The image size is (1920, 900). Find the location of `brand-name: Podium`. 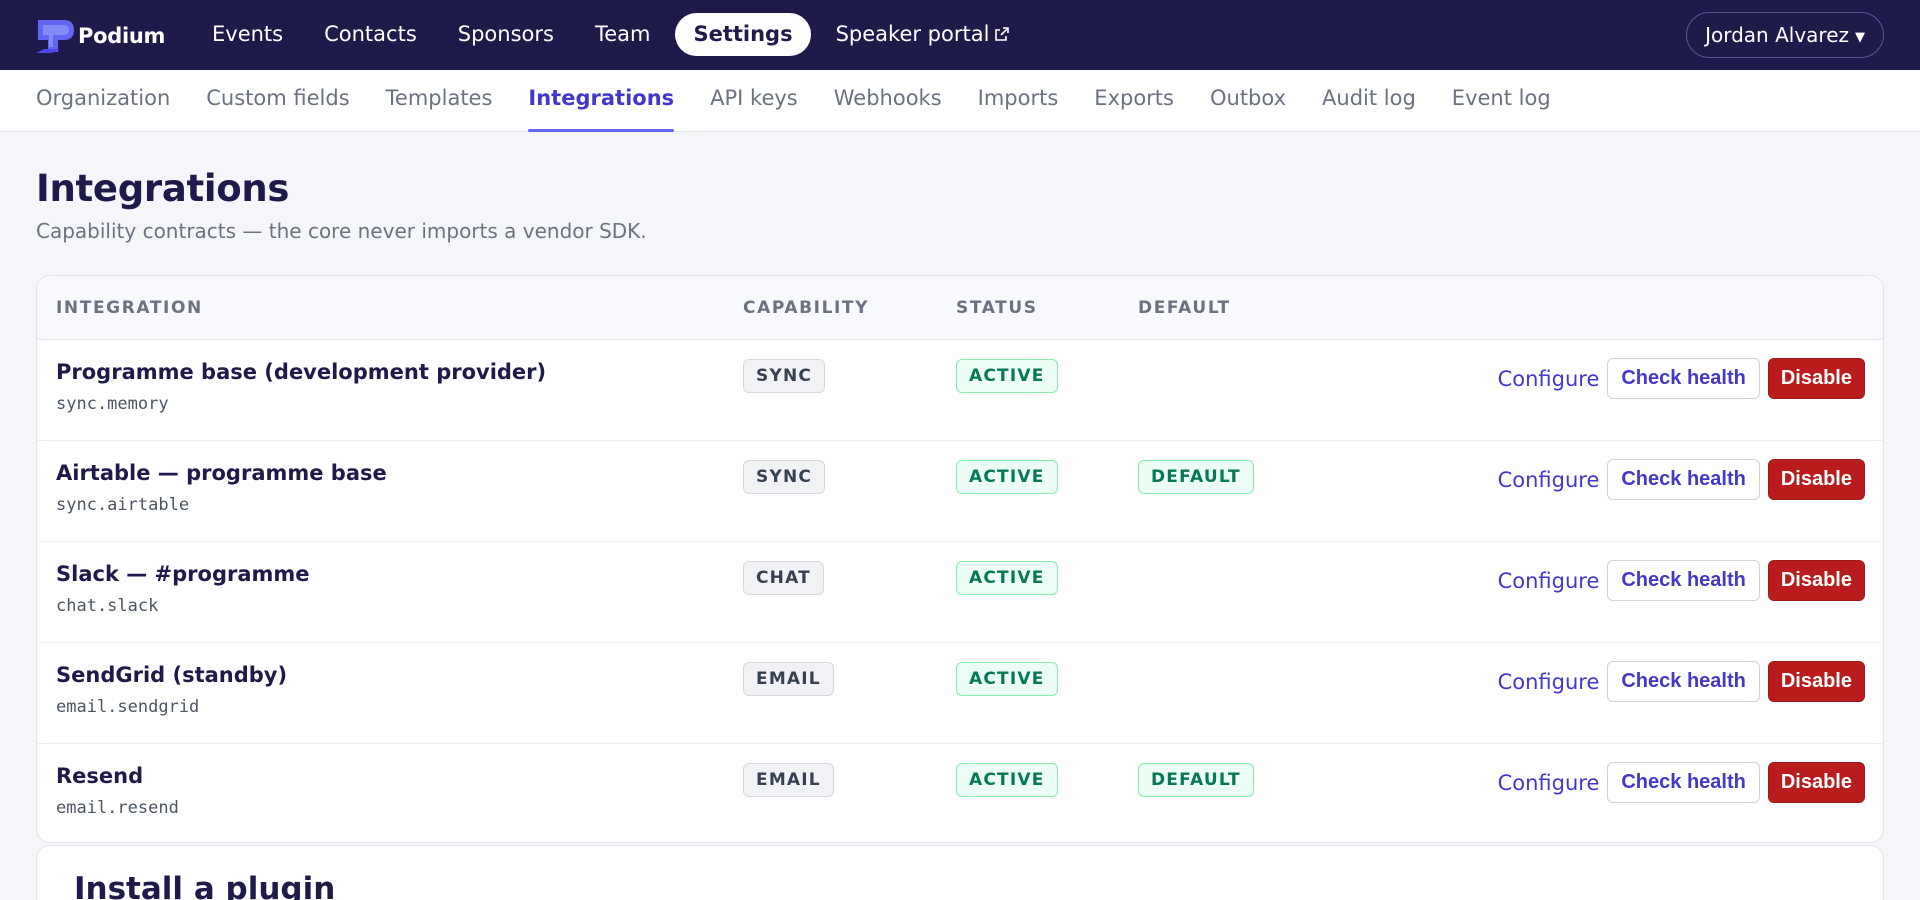

brand-name: Podium is located at coordinates (122, 36).